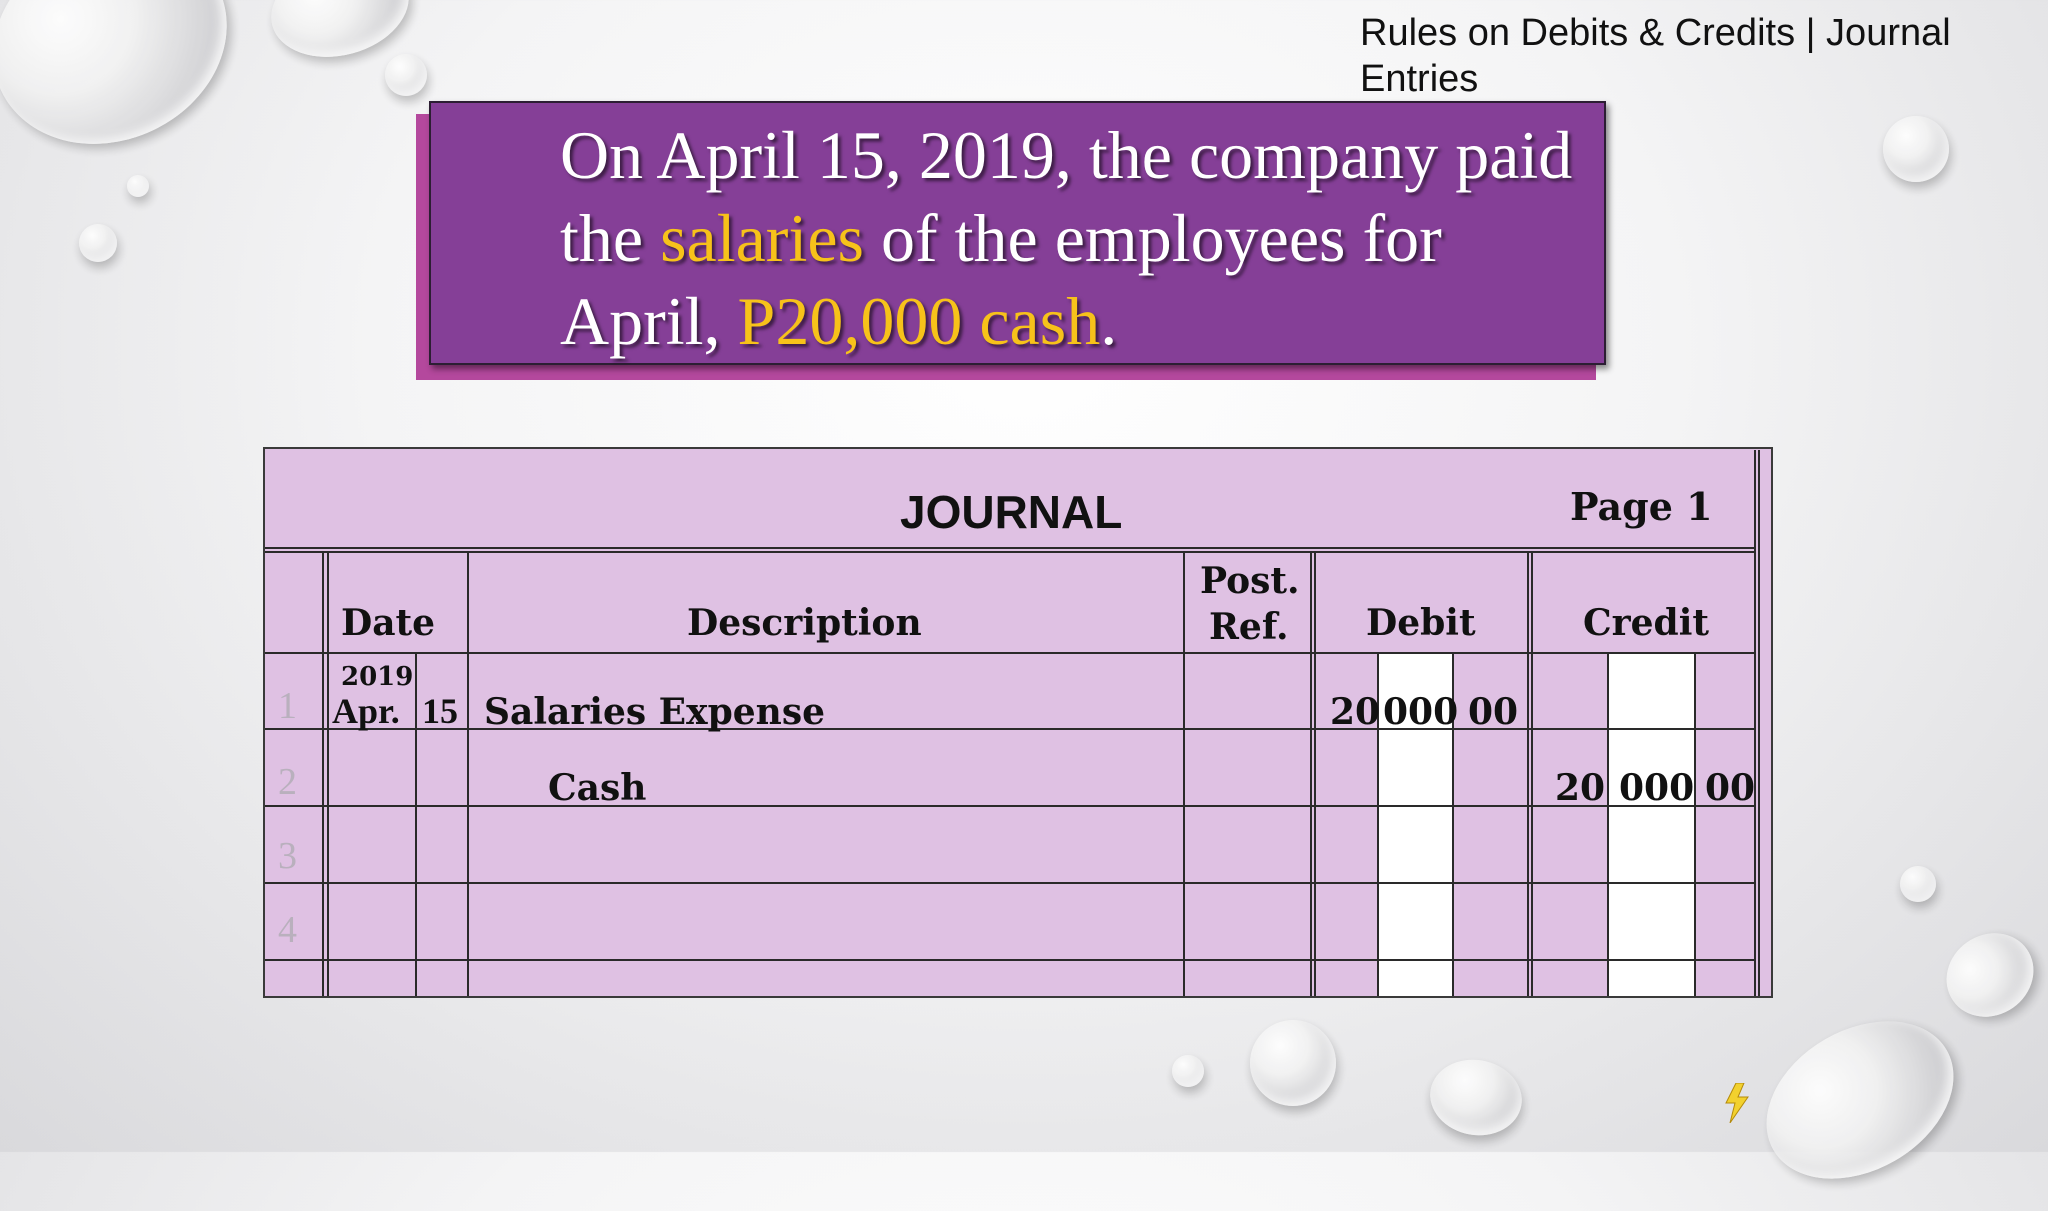  What do you see at coordinates (440, 711) in the screenshot?
I see `entry-day: 15` at bounding box center [440, 711].